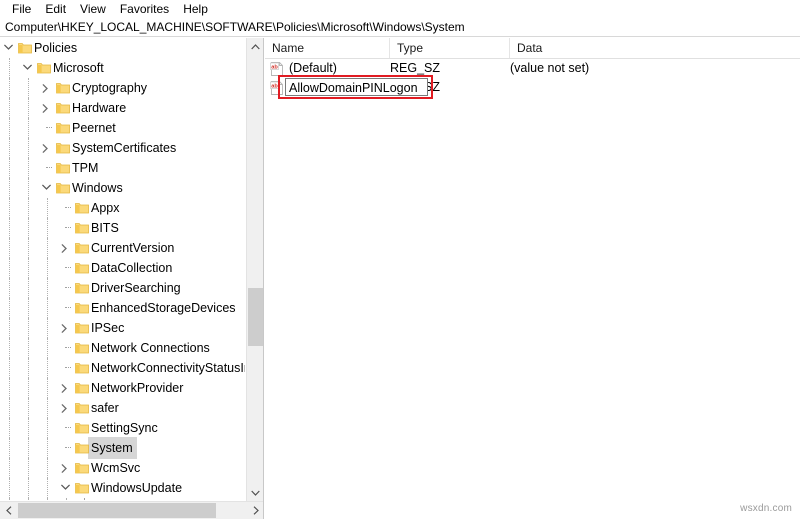 This screenshot has width=800, height=519. What do you see at coordinates (122, 328) in the screenshot?
I see `tree-item-ipsec: IPSec` at bounding box center [122, 328].